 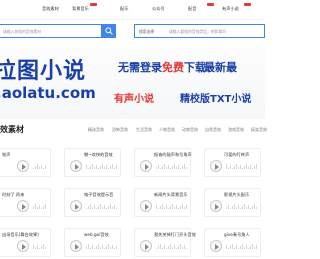 I want to click on sound-card: 电子音效提示音, so click(x=92, y=202).